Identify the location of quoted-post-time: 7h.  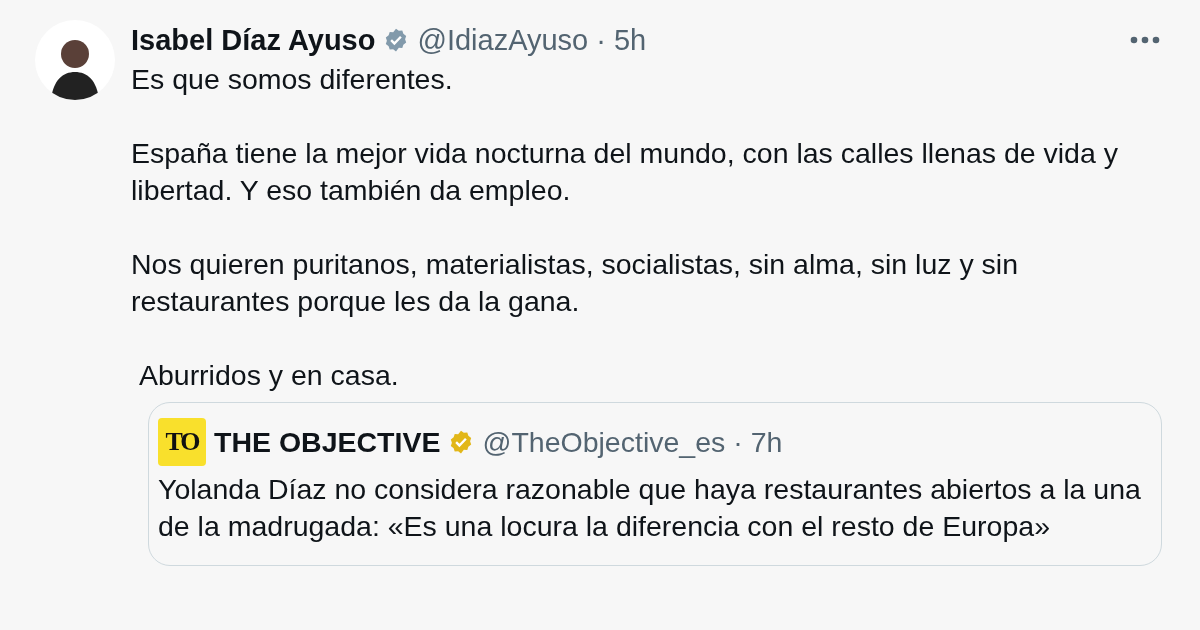
(766, 442).